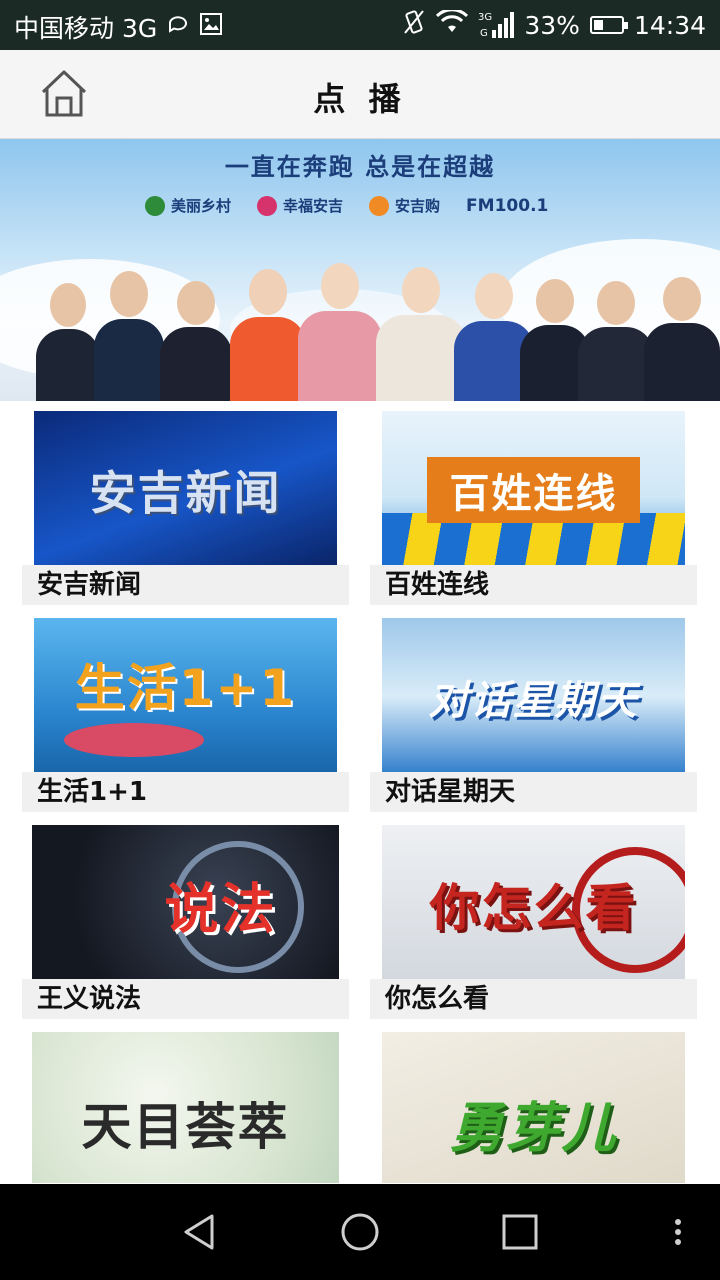  I want to click on thumbnail-title: 安吉新闻, so click(185, 492).